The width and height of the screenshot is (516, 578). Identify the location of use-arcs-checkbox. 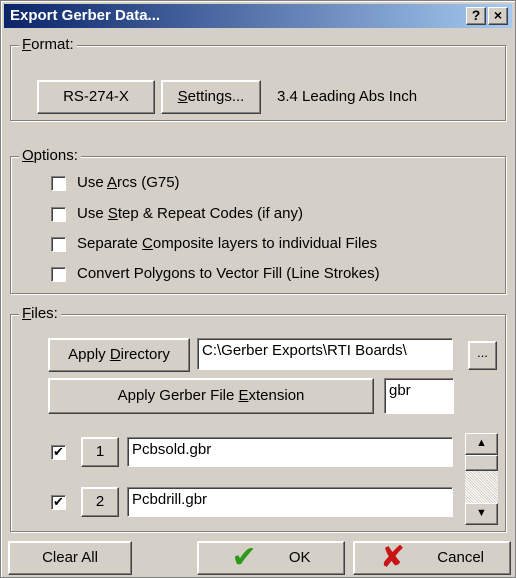
(58, 183).